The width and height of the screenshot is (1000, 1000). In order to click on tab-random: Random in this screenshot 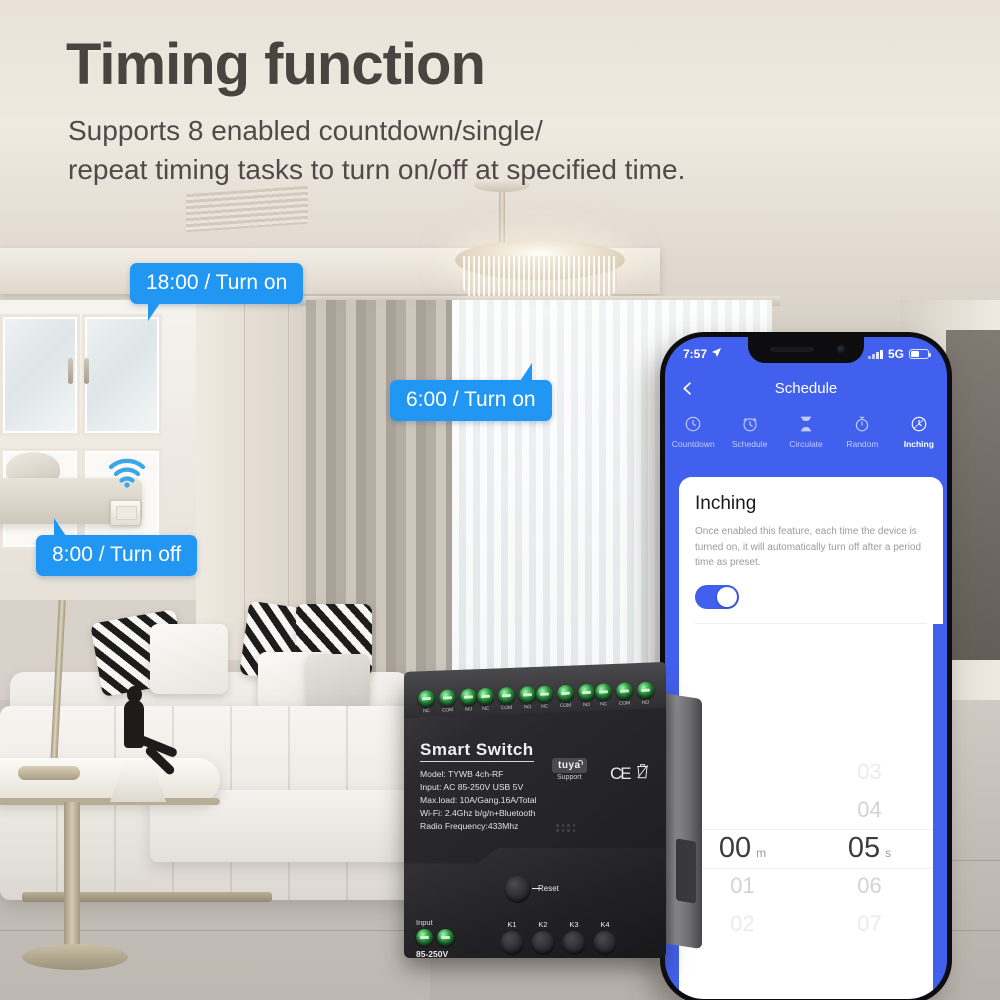, I will do `click(862, 430)`.